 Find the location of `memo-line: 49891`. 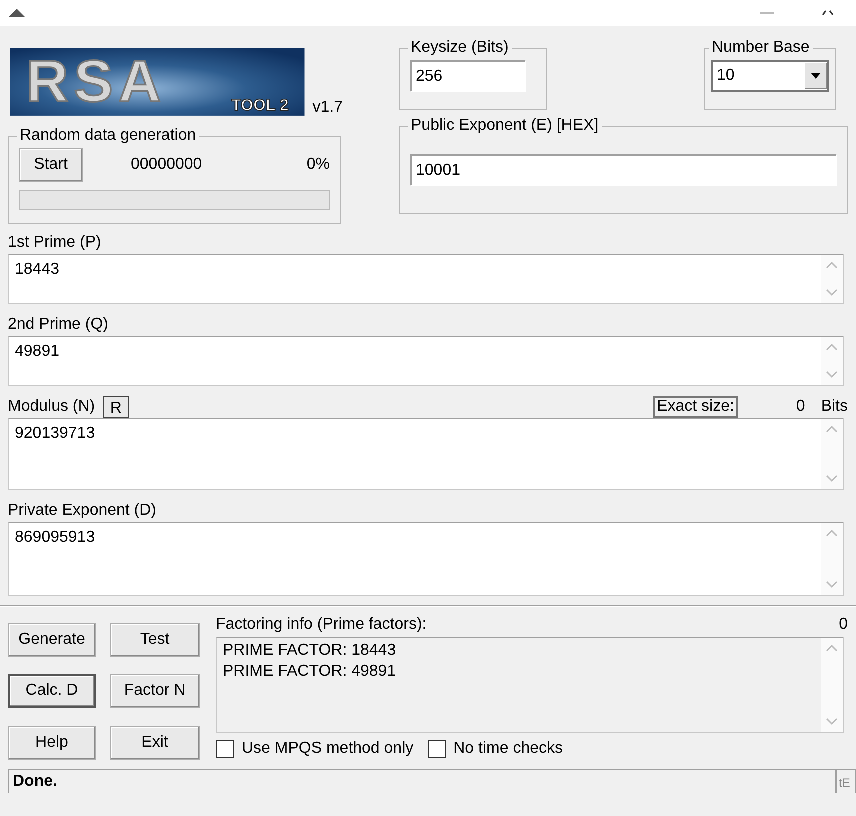

memo-line: 49891 is located at coordinates (37, 352).